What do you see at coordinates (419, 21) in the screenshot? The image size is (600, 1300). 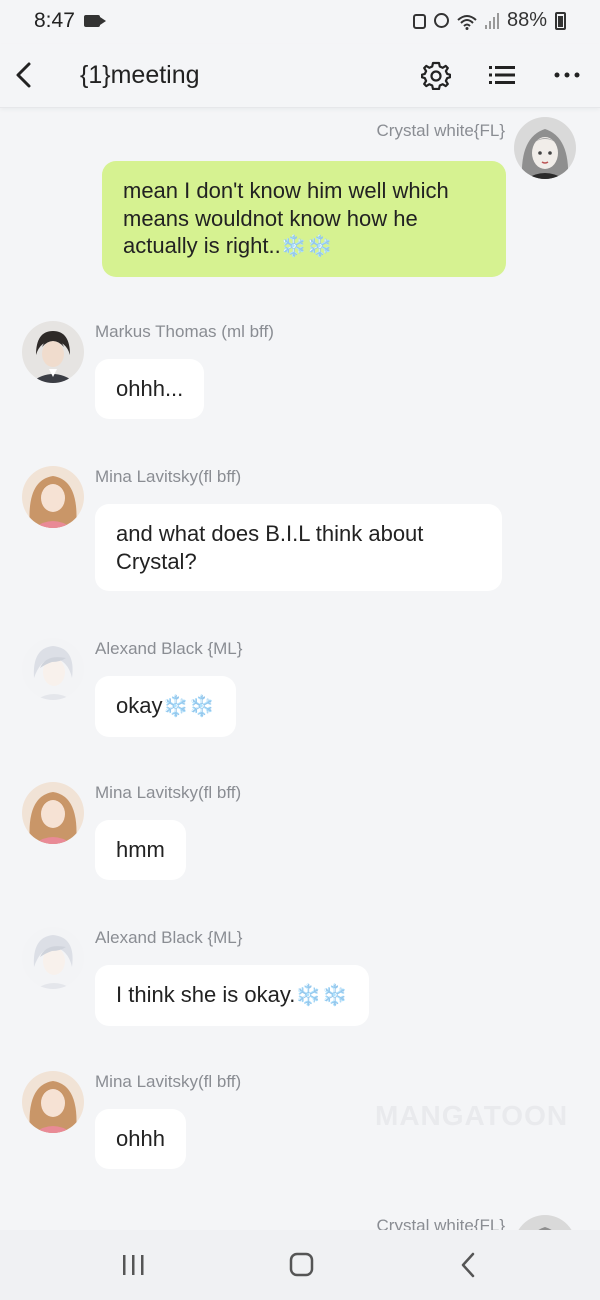 I see `lock-icon` at bounding box center [419, 21].